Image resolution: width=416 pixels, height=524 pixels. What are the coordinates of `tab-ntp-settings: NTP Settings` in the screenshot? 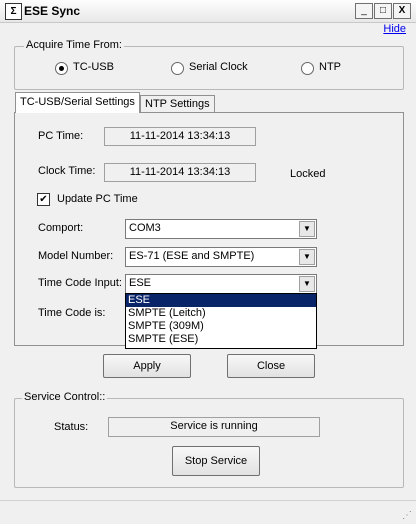 It's located at (177, 104).